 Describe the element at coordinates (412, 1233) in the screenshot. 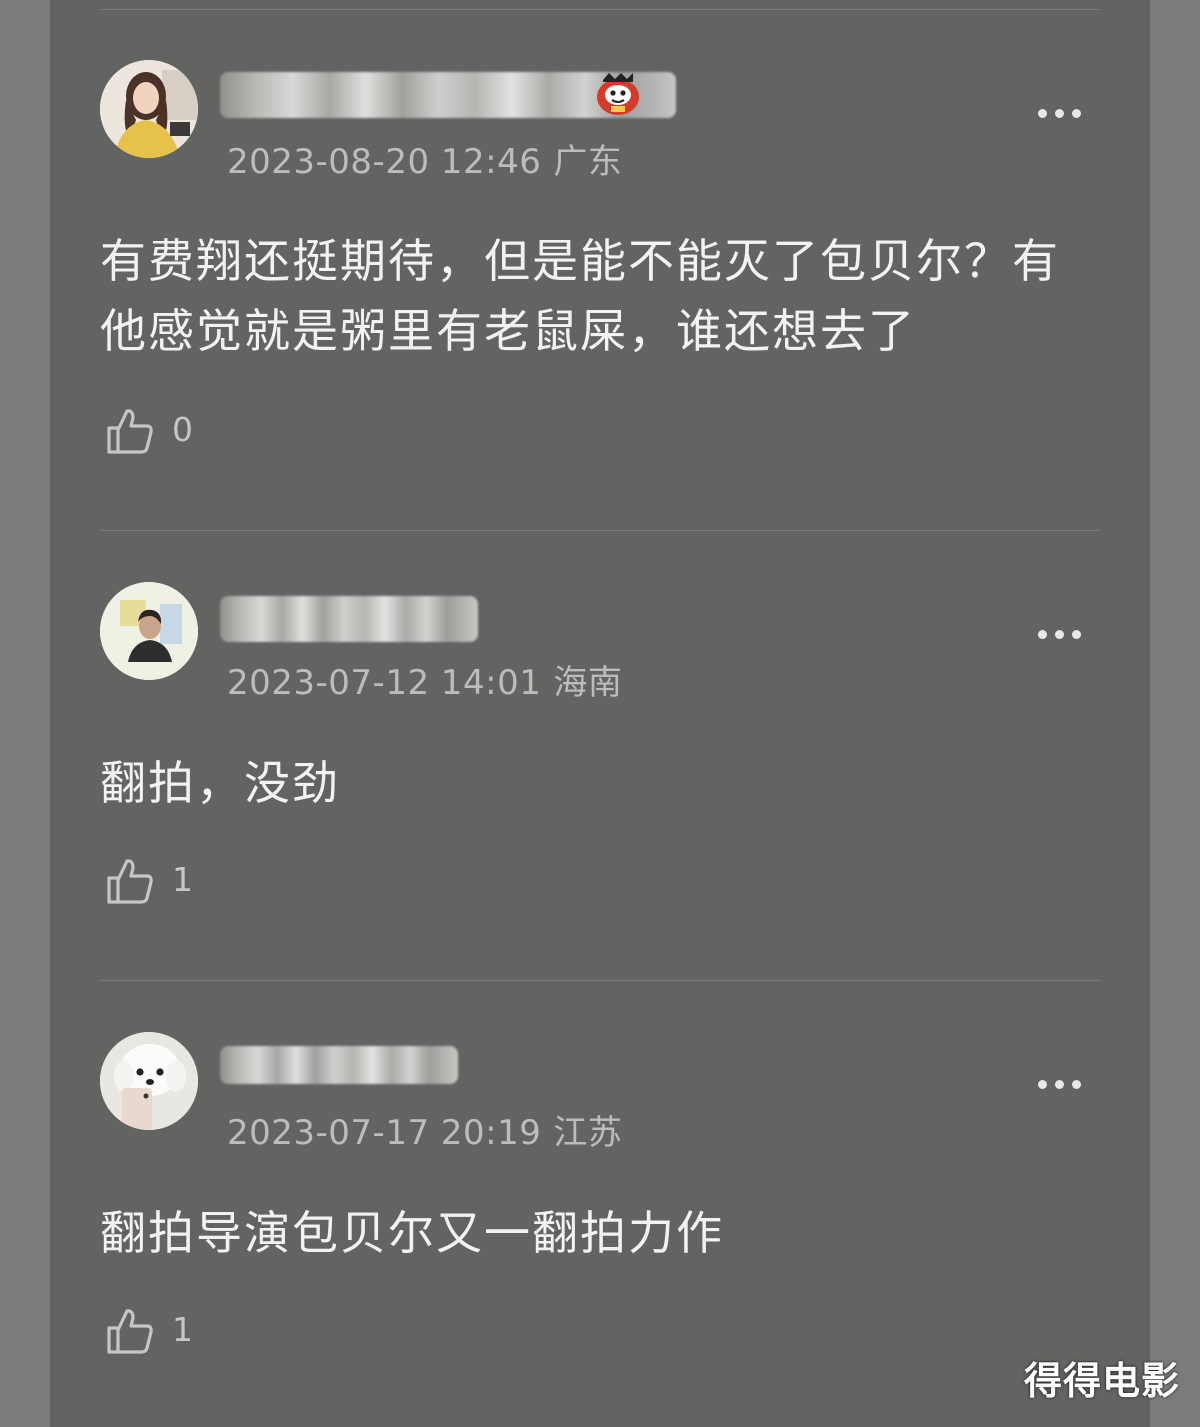

I see `comment-text-line: 翻拍导演包贝尔又一翻拍力作` at that location.